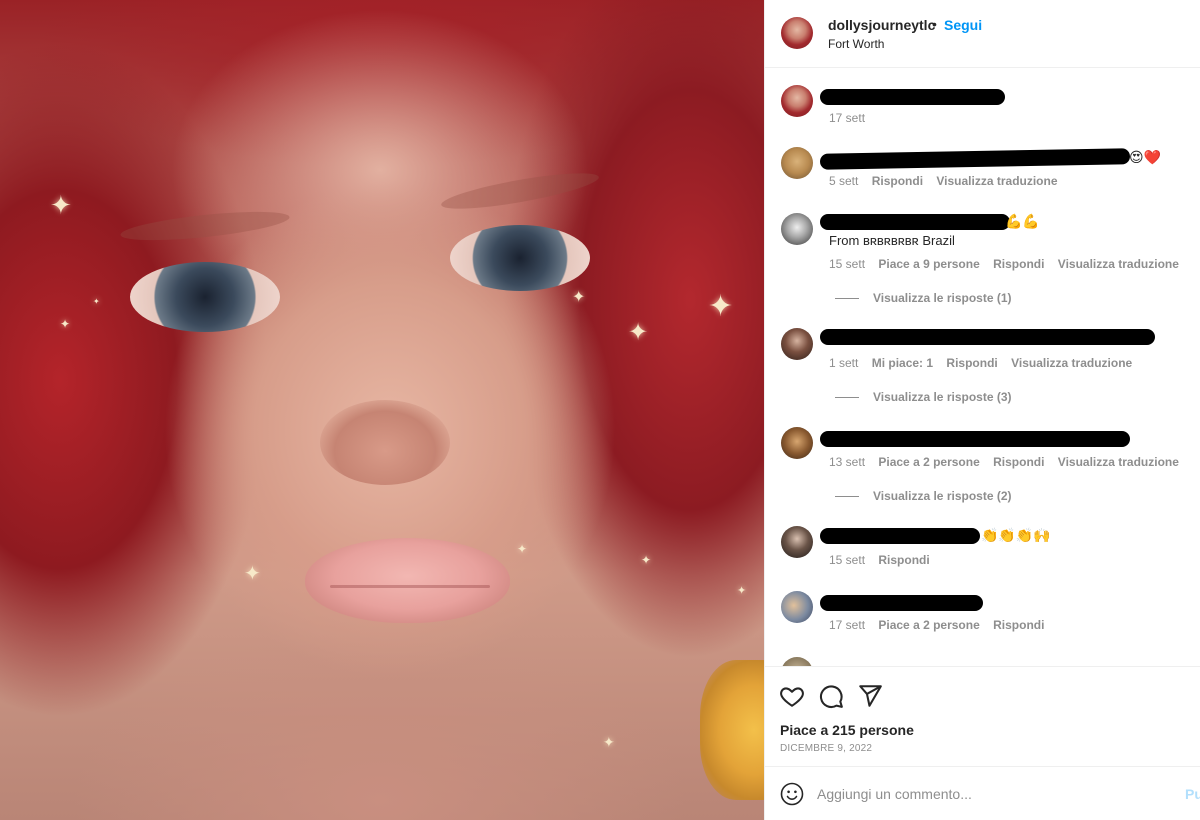 The width and height of the screenshot is (1200, 820). Describe the element at coordinates (844, 181) in the screenshot. I see `comment-time: 5 sett` at that location.